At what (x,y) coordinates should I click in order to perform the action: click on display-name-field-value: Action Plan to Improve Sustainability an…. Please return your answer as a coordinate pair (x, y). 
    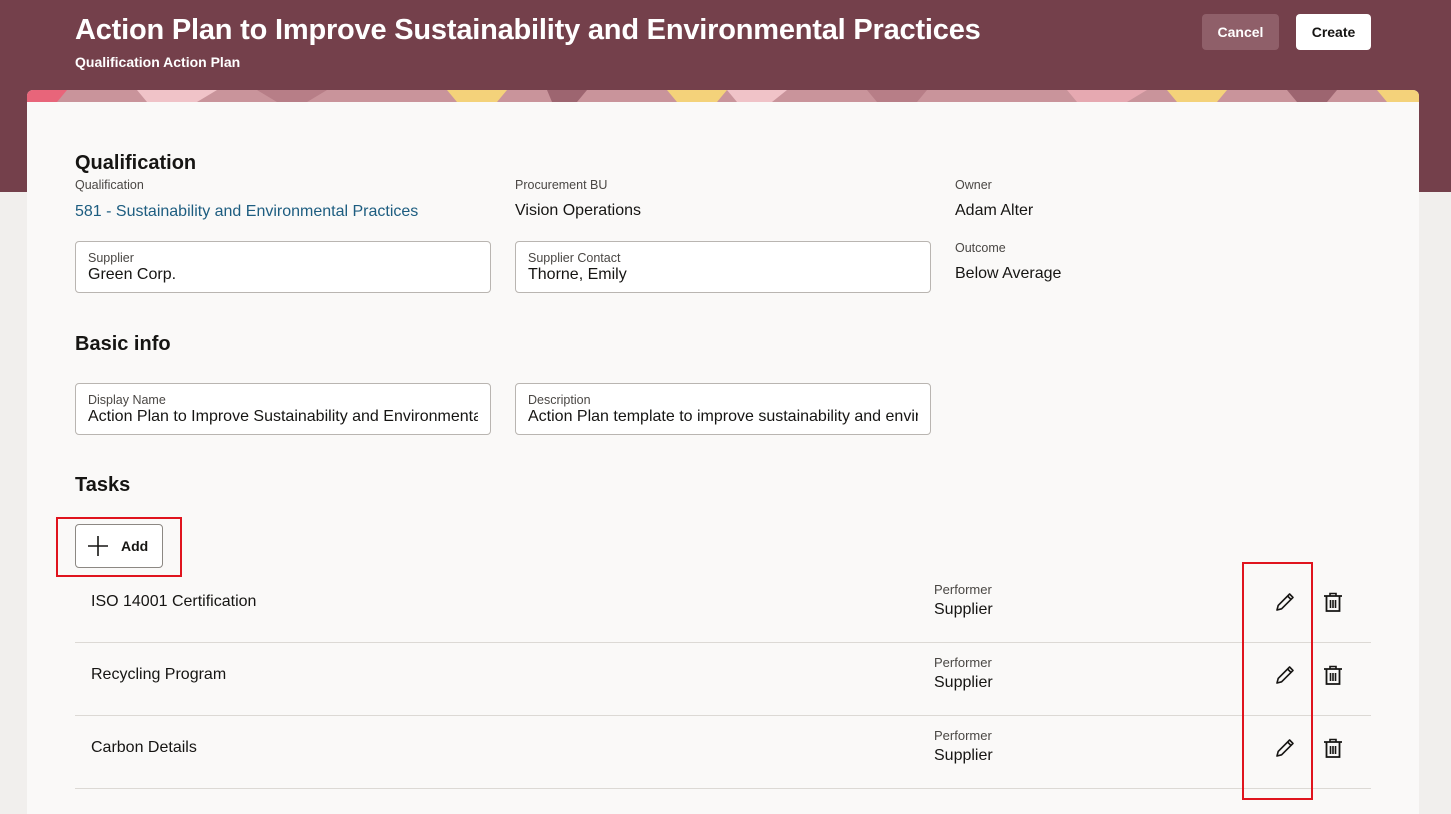
    Looking at the image, I should click on (283, 417).